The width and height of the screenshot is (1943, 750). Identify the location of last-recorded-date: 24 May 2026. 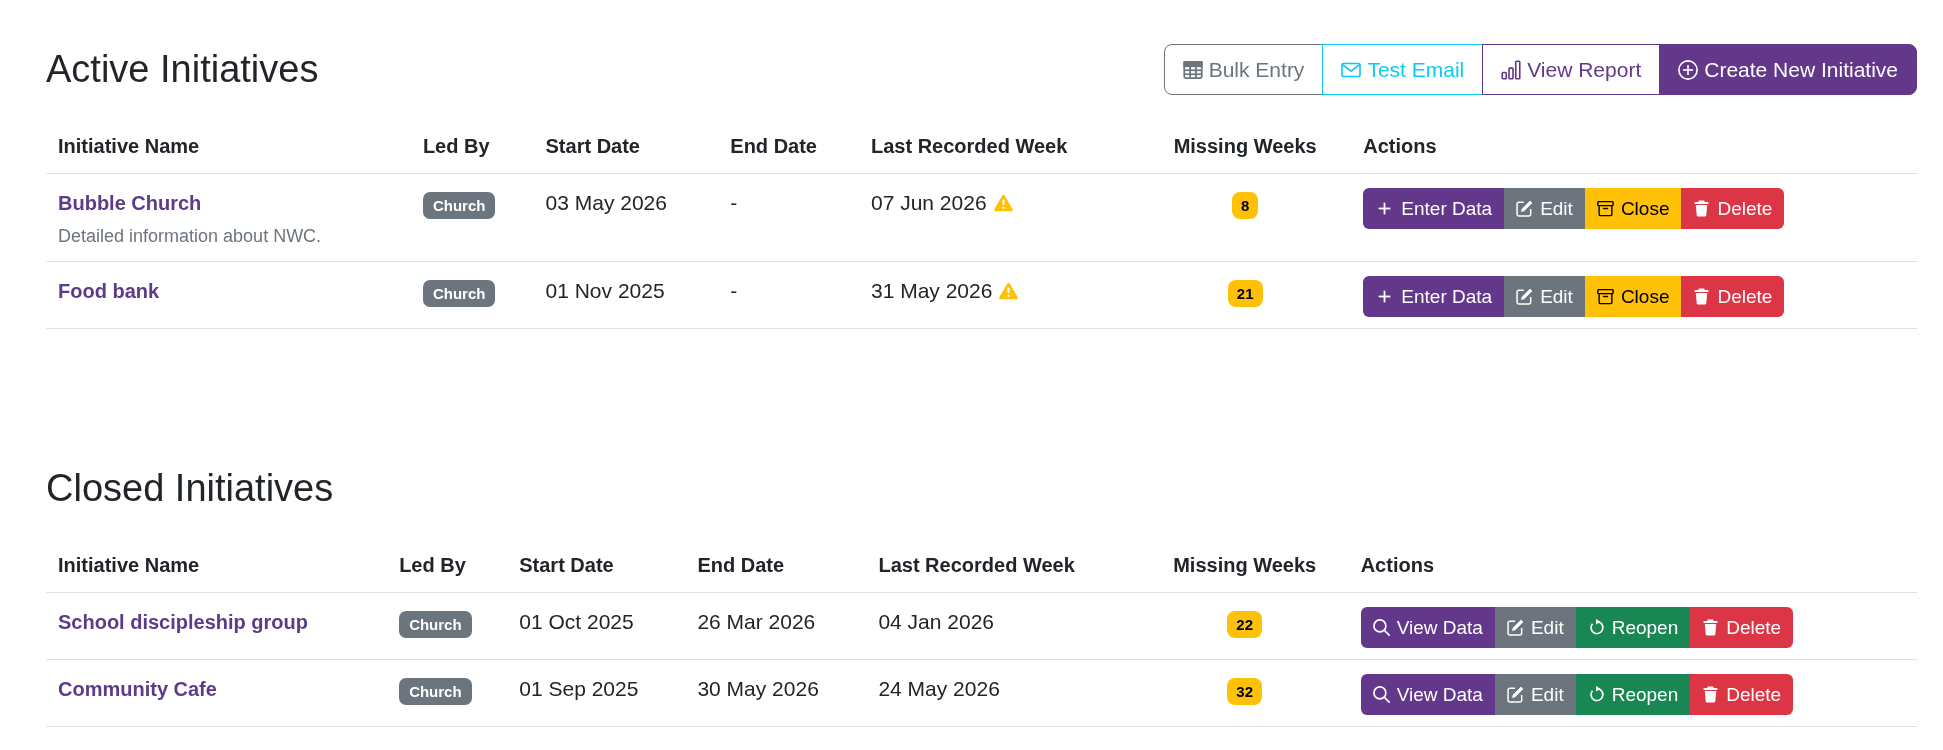
(939, 688).